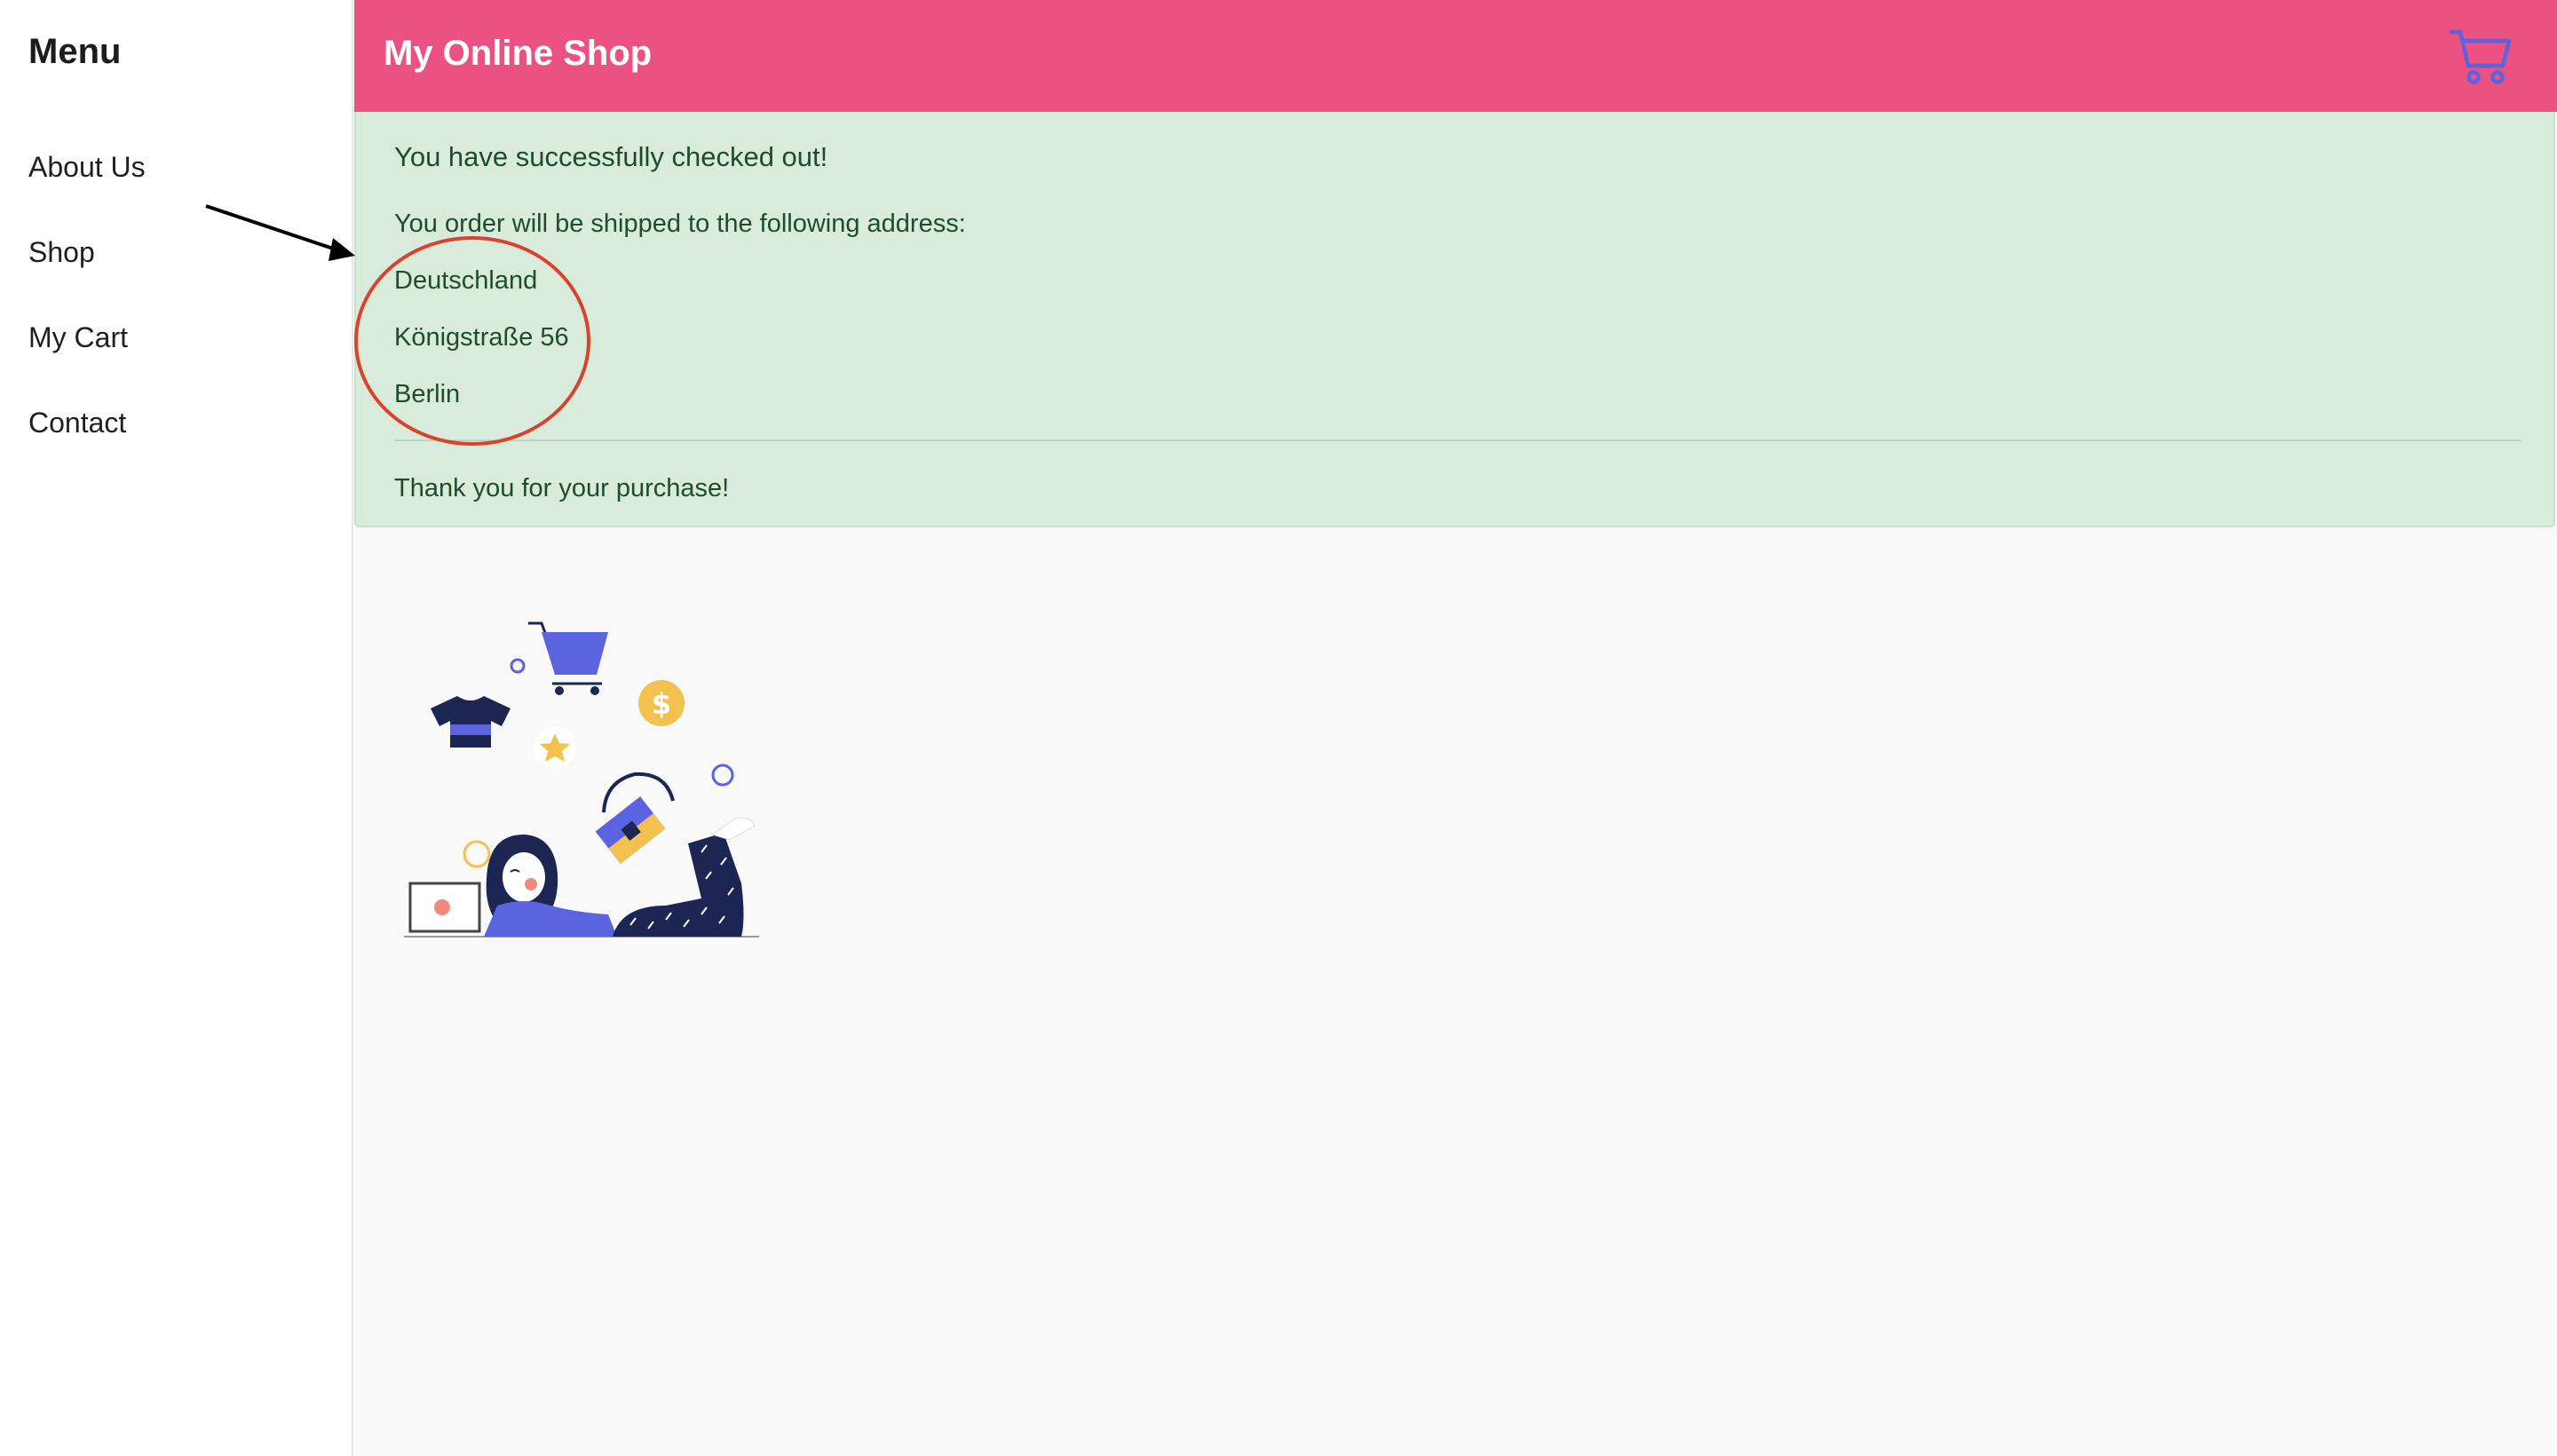 This screenshot has width=2557, height=1456. I want to click on cart-button, so click(2481, 57).